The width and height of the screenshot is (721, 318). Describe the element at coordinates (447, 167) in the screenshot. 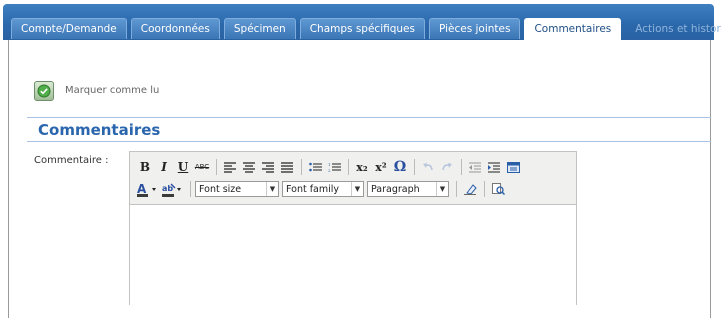

I see `redo-icon` at that location.